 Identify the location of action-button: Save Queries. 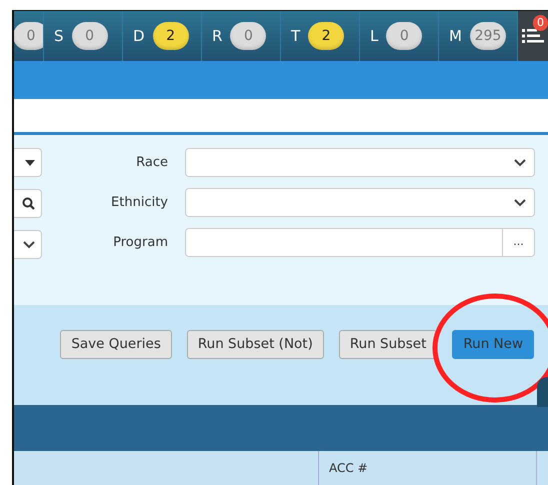
(116, 344).